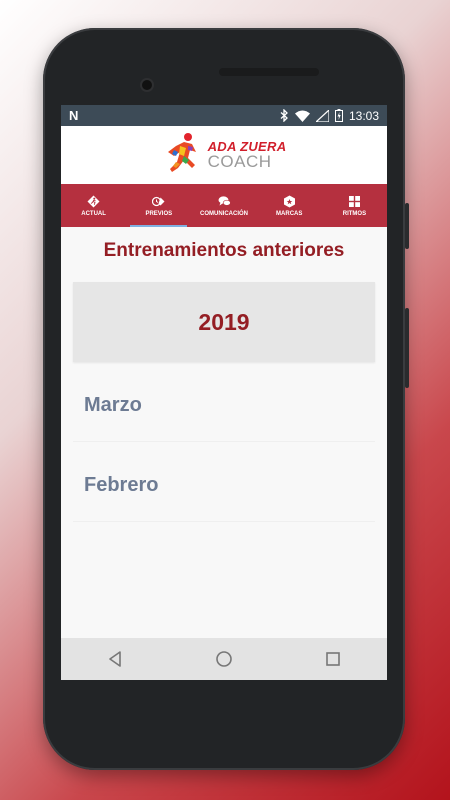 The width and height of the screenshot is (450, 800). Describe the element at coordinates (284, 115) in the screenshot. I see `bluetooth-icon` at that location.